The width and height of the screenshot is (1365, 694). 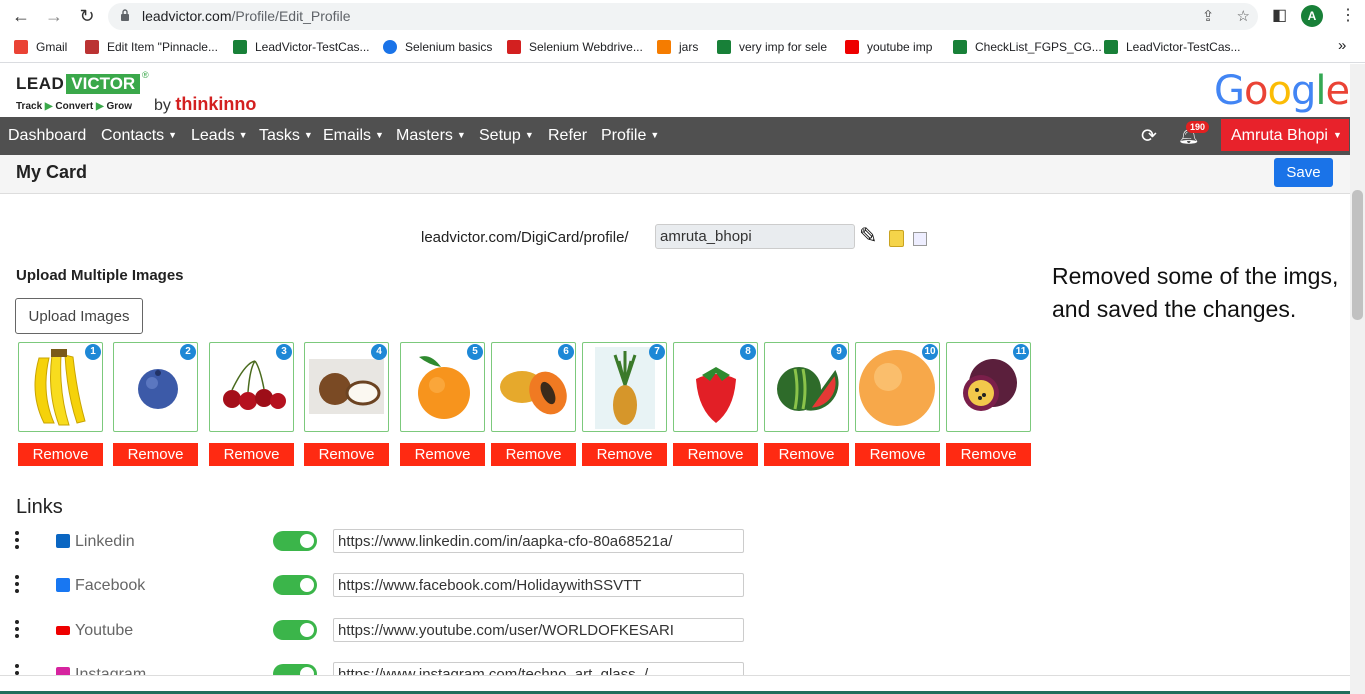 I want to click on links-section-title: Links, so click(x=39, y=507).